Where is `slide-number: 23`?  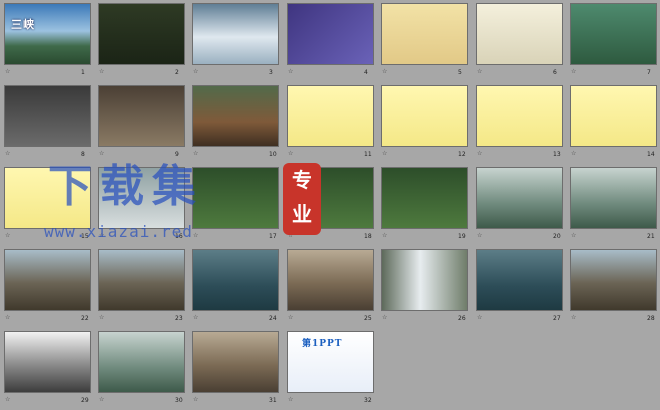
slide-number: 23 is located at coordinates (179, 318).